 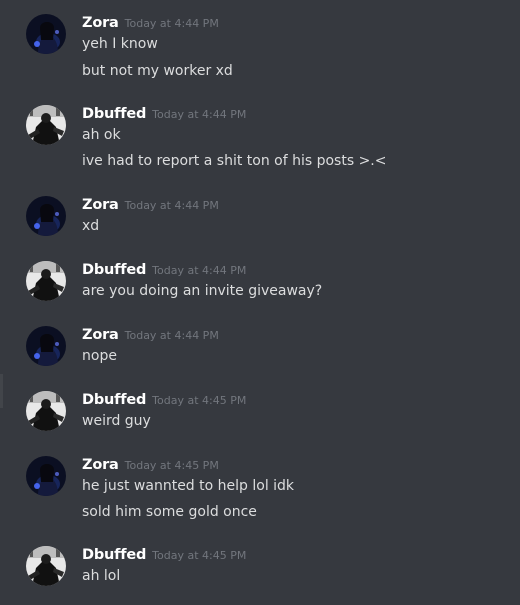 I want to click on message-text: weird guy, so click(x=116, y=421).